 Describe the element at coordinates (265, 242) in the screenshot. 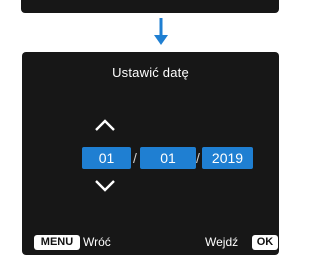

I see `ok-key: OK` at that location.